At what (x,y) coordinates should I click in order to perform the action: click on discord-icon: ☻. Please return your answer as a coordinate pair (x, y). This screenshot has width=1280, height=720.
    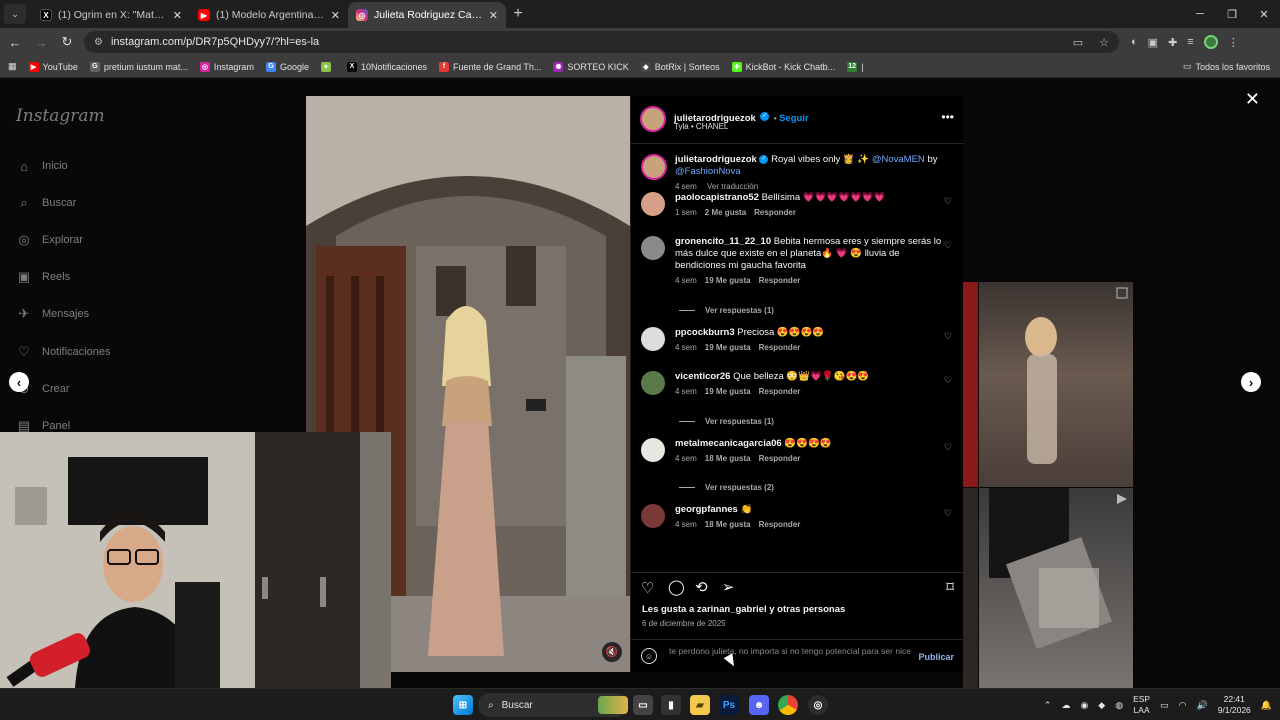
    Looking at the image, I should click on (759, 705).